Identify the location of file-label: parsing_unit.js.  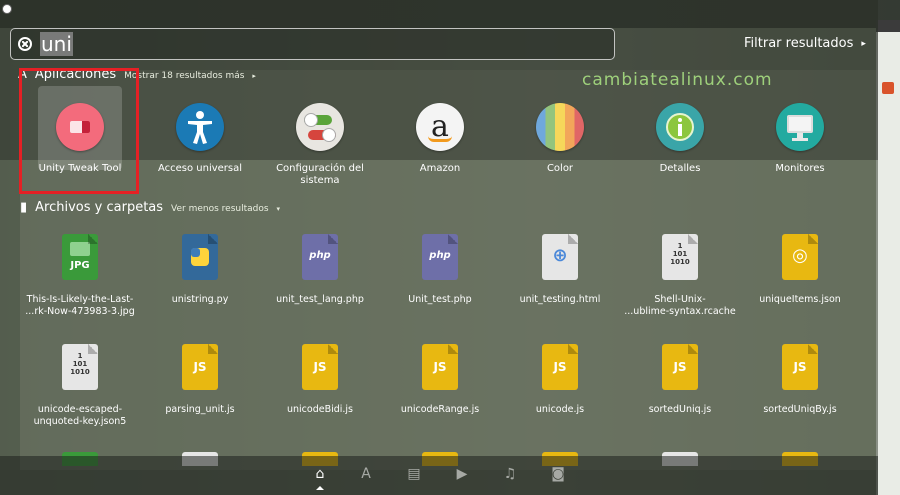
(200, 409).